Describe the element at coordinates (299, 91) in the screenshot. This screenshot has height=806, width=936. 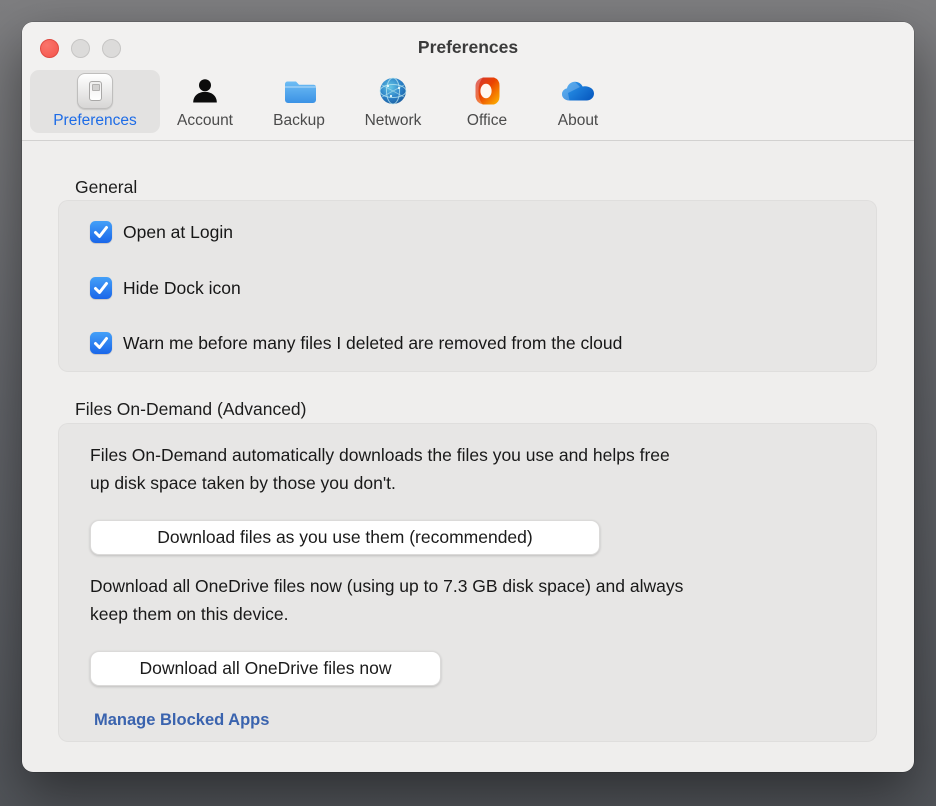
I see `folder-icon` at that location.